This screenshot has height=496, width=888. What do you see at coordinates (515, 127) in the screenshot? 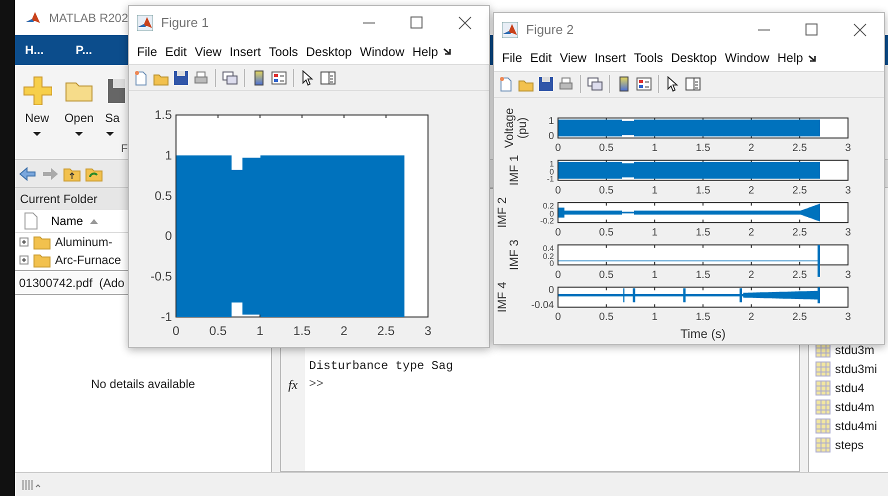
I see `axis-label: Voltage (pu)` at bounding box center [515, 127].